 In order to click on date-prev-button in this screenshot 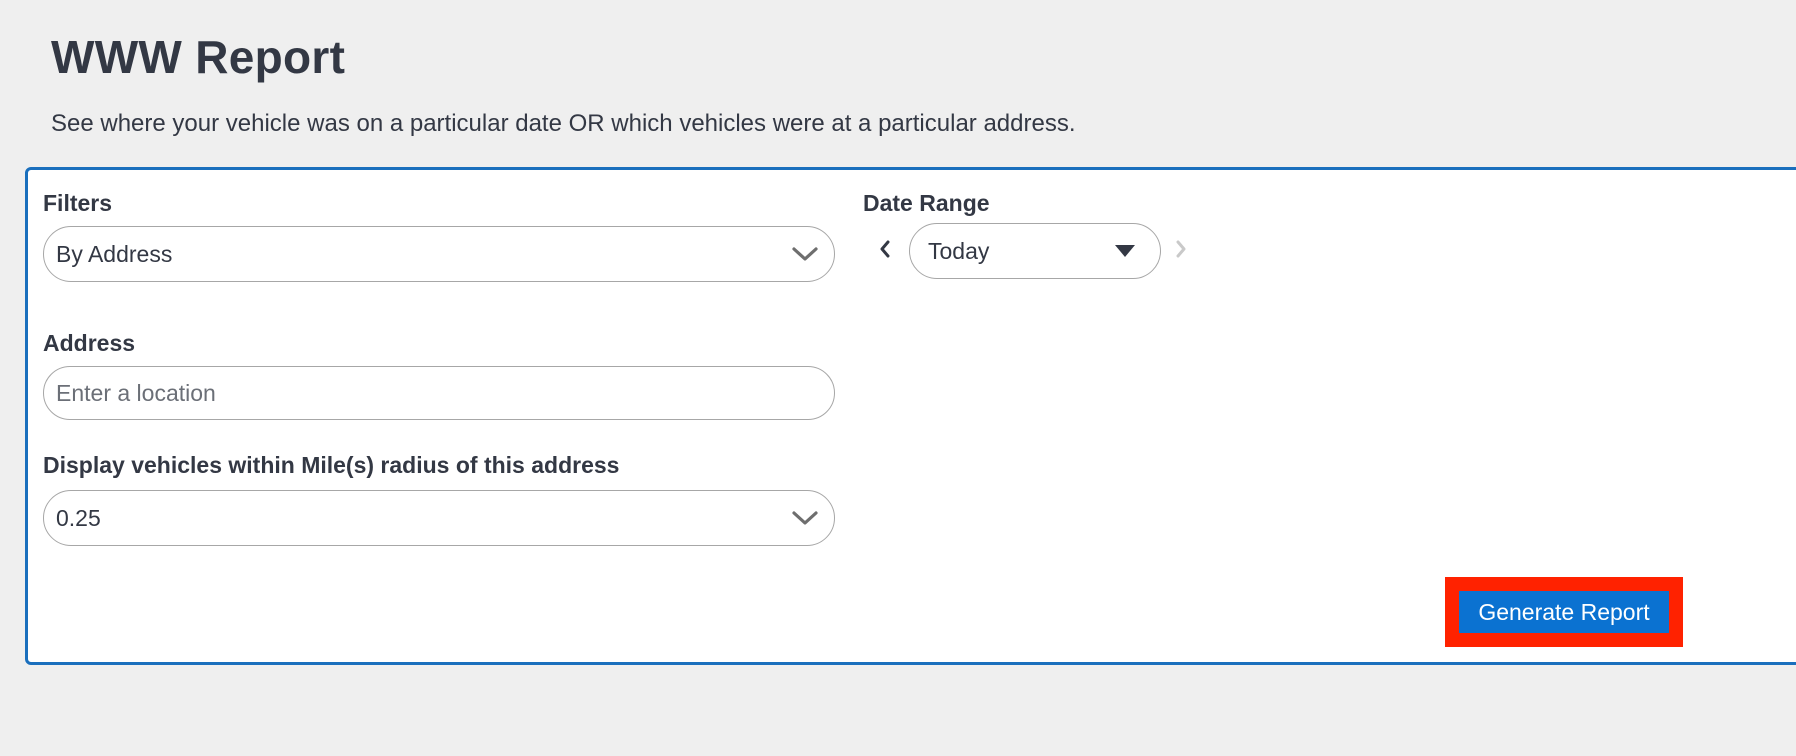, I will do `click(885, 249)`.